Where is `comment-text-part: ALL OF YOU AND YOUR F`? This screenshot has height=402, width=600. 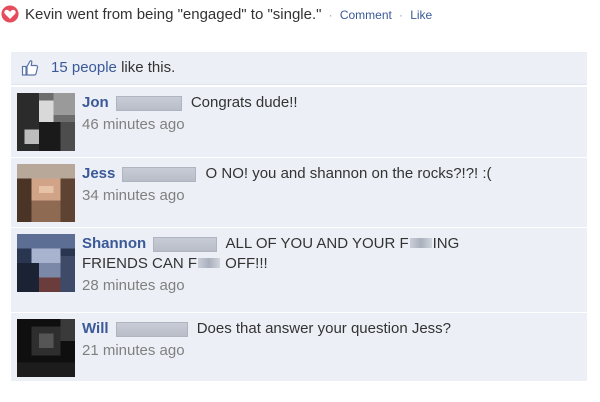
comment-text-part: ALL OF YOU AND YOUR F is located at coordinates (317, 243).